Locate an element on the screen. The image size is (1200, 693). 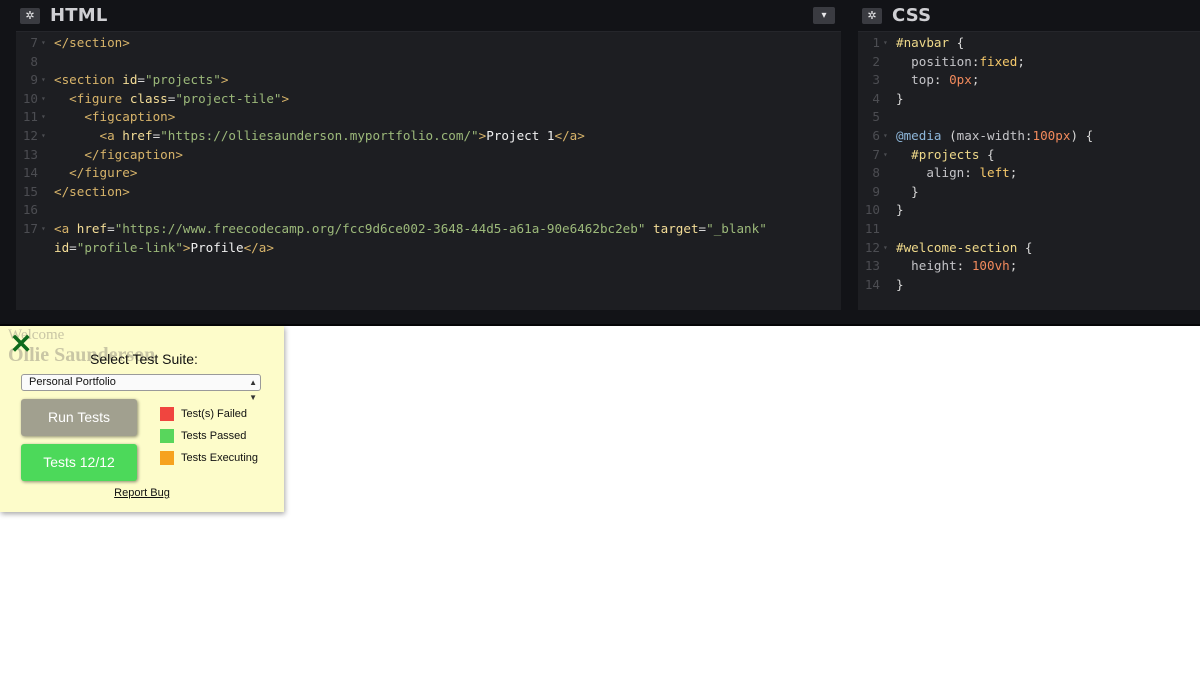
code-line: 11 ▾ <figcaption> is located at coordinates (428, 117).